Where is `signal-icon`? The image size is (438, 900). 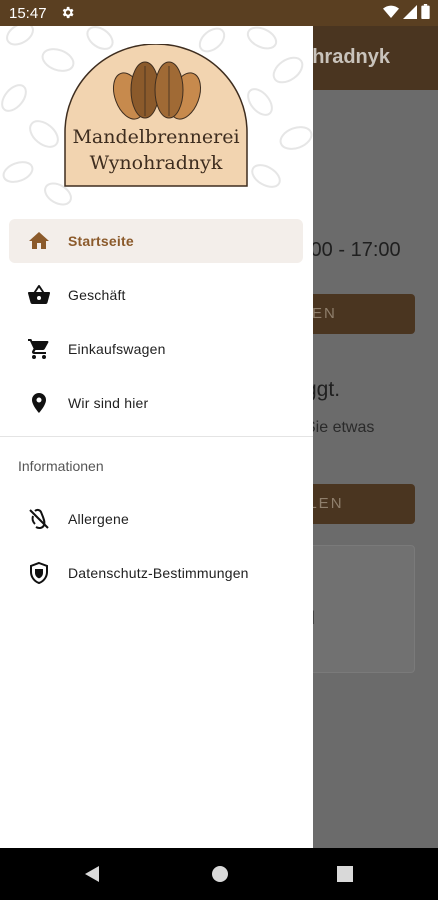 signal-icon is located at coordinates (410, 13).